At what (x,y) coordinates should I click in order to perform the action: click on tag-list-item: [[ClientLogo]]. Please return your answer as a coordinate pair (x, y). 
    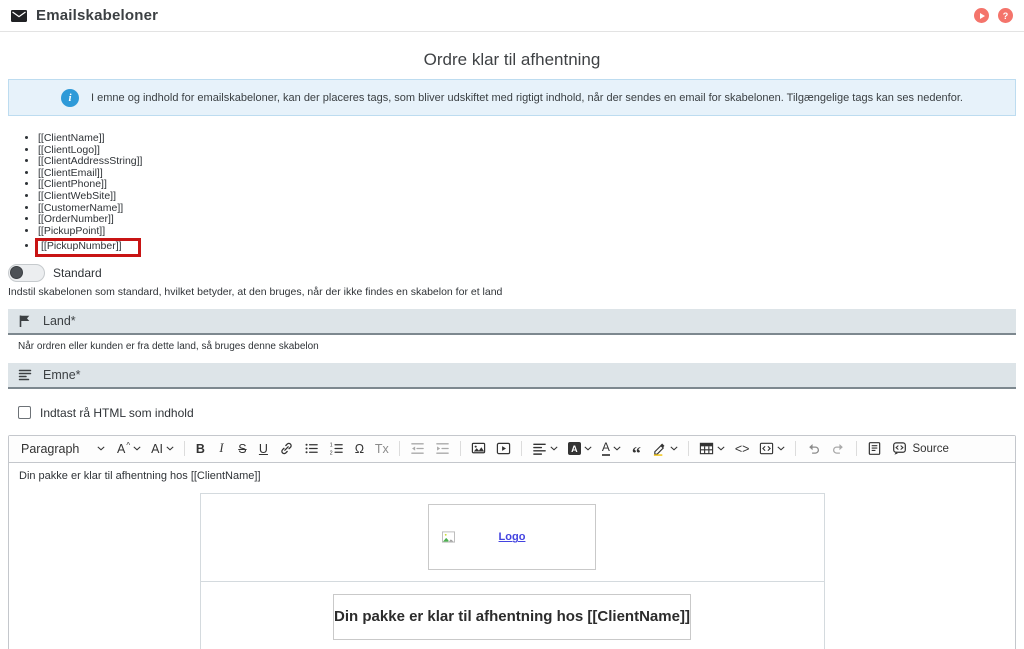
    Looking at the image, I should click on (527, 150).